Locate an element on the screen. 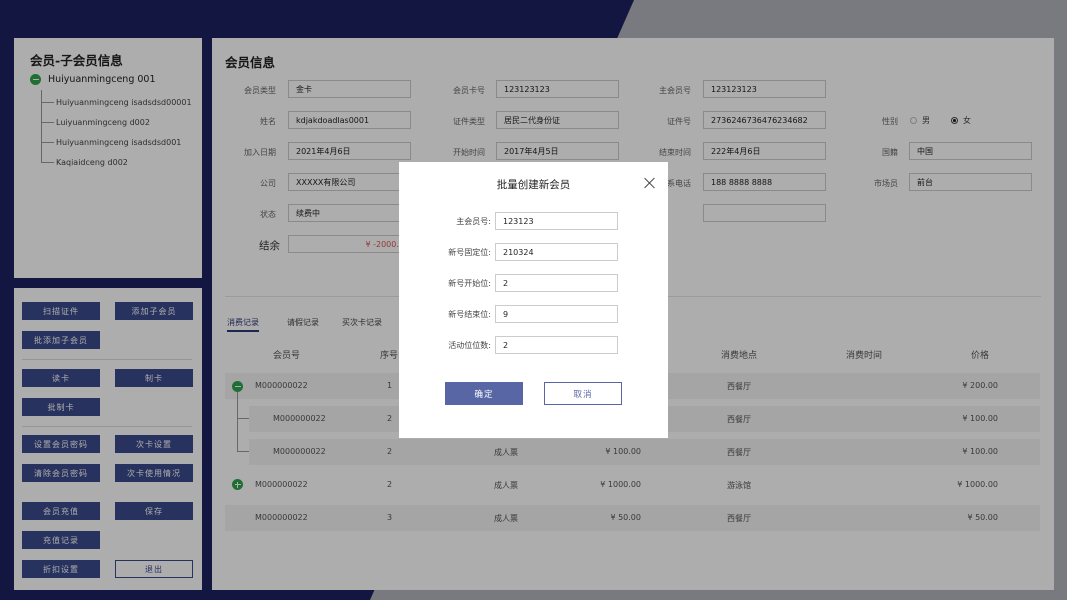 Image resolution: width=1067 pixels, height=600 pixels. modal-main-no-input: 123123 is located at coordinates (556, 221).